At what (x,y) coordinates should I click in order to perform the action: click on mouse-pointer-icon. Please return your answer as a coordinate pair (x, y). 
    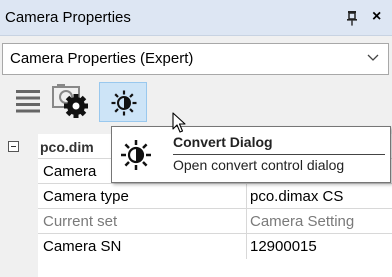
    Looking at the image, I should click on (179, 122).